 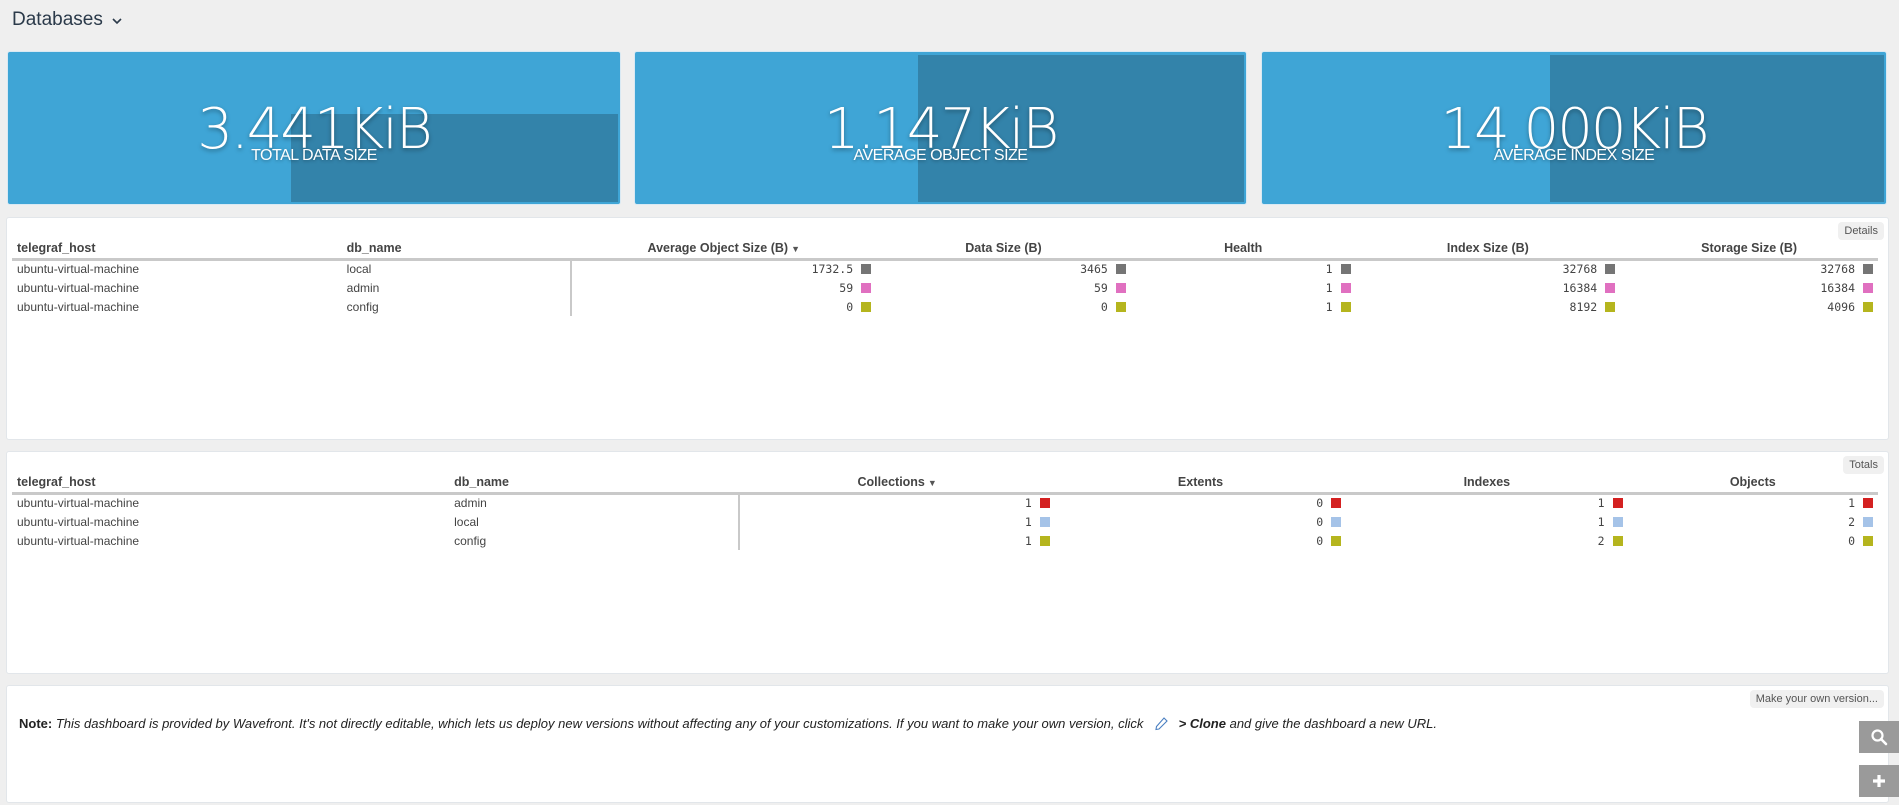 I want to click on plus-icon, so click(x=1879, y=781).